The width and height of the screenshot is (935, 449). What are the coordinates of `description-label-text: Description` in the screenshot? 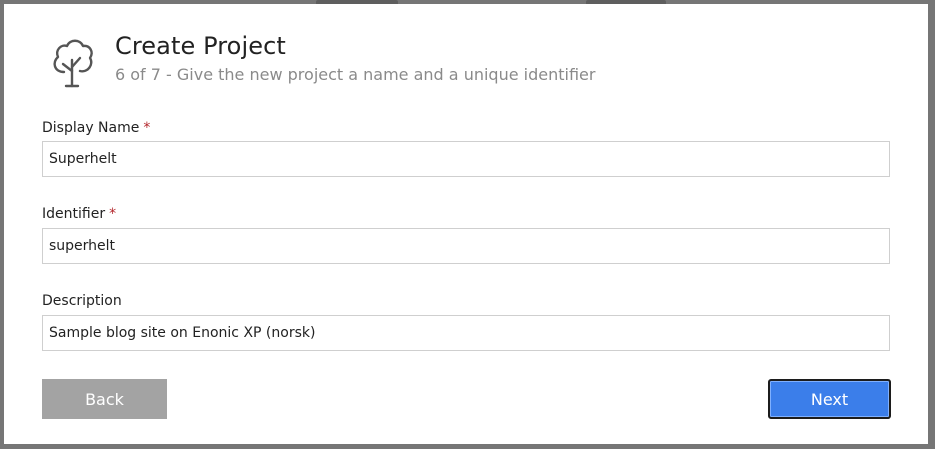 It's located at (82, 301).